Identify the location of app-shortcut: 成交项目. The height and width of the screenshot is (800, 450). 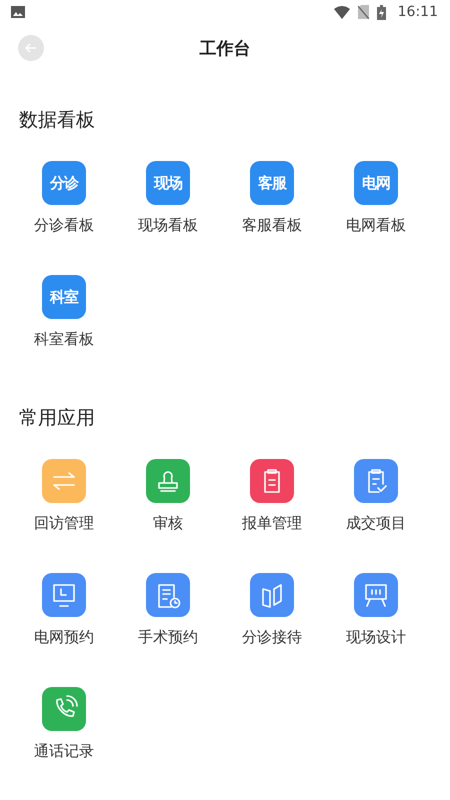
(376, 516).